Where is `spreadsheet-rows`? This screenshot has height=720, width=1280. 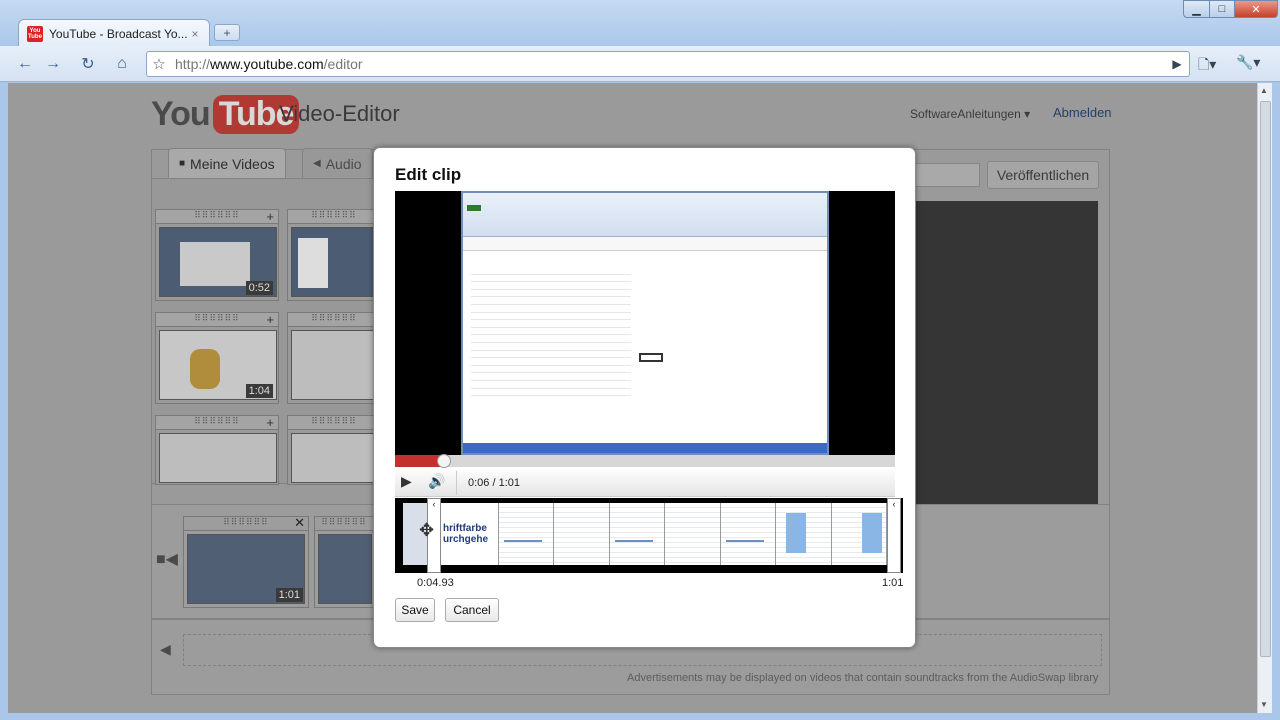 spreadsheet-rows is located at coordinates (551, 332).